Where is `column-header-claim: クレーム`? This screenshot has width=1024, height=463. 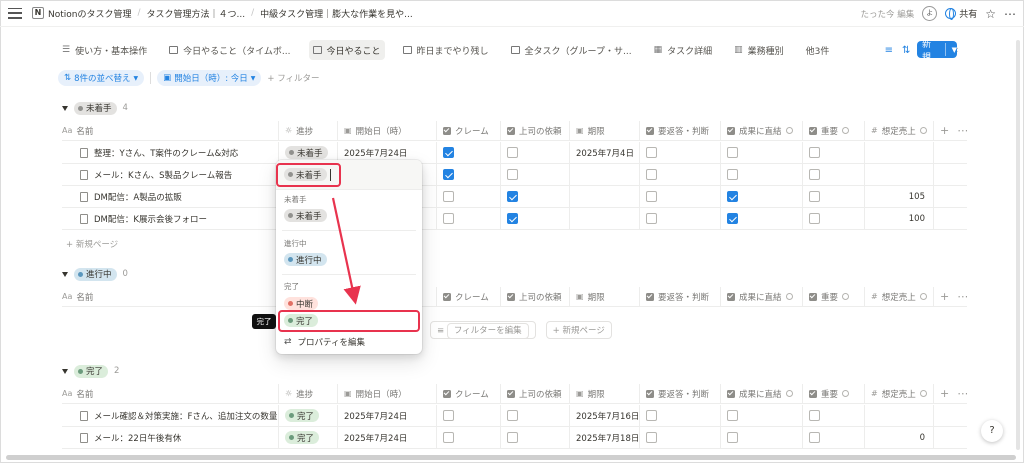
column-header-claim: クレーム is located at coordinates (468, 393).